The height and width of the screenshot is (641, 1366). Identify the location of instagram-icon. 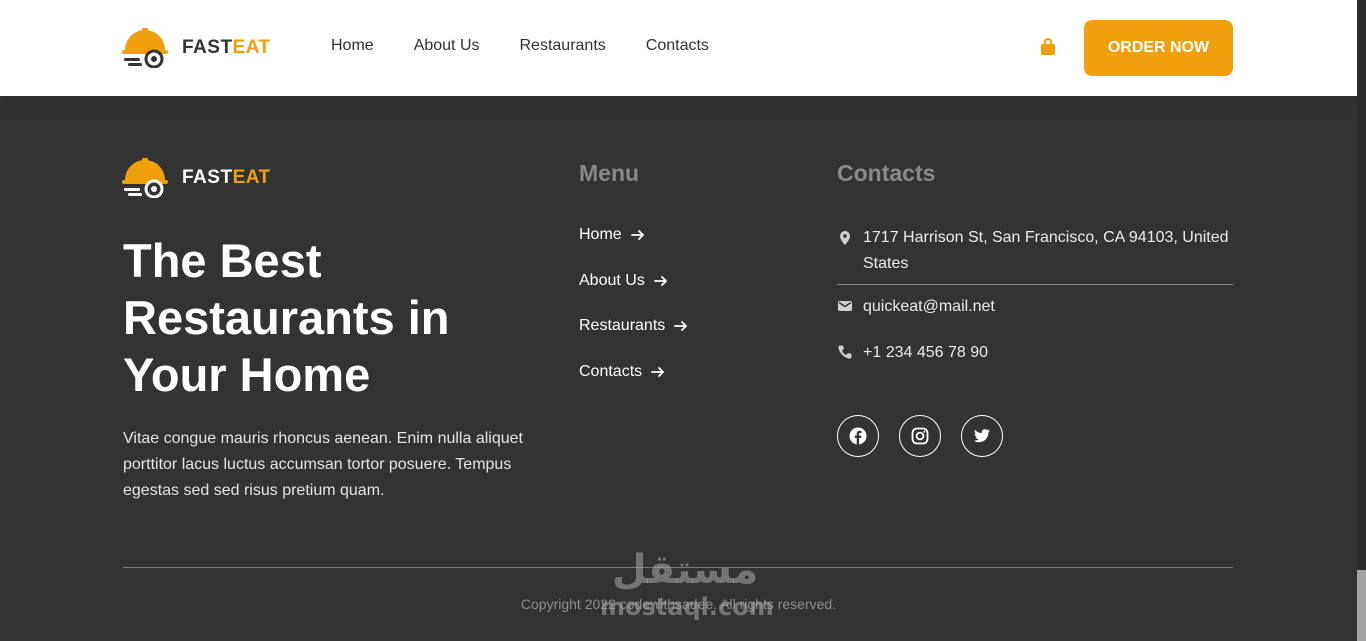
(920, 436).